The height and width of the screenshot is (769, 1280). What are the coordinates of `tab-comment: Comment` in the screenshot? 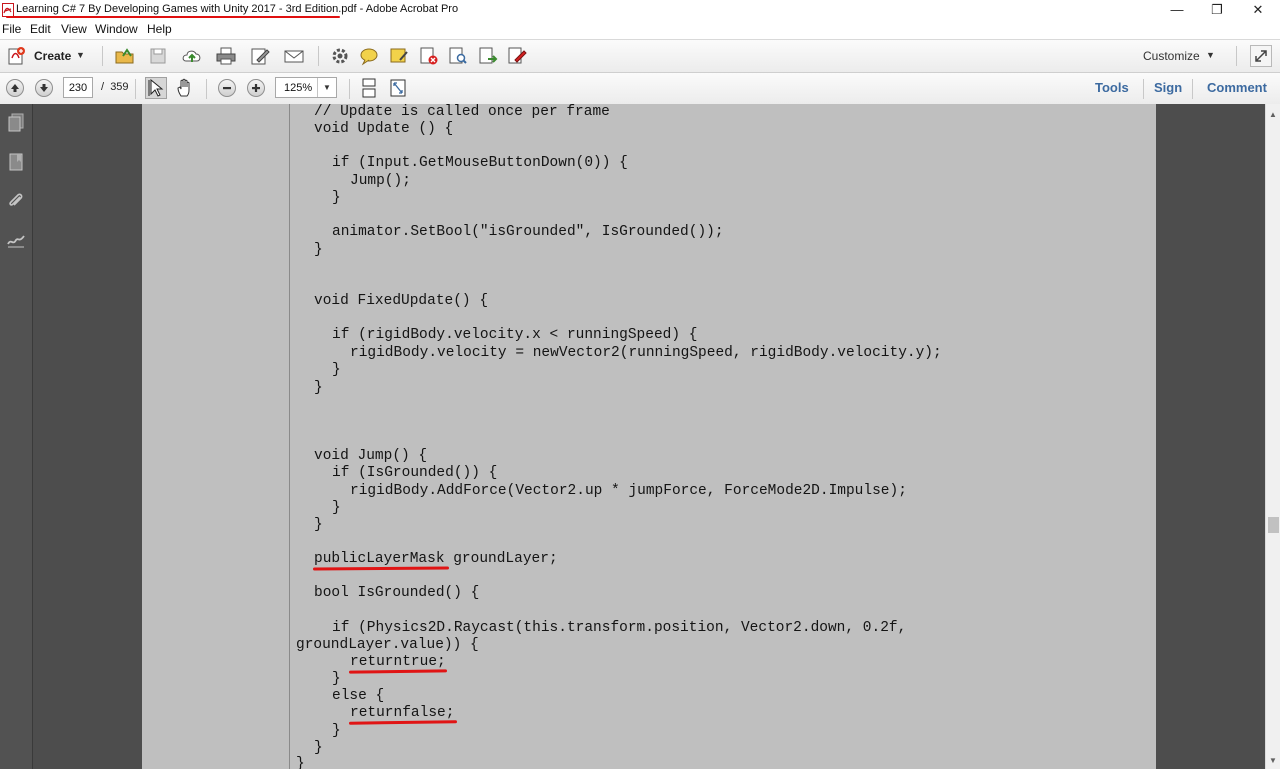 It's located at (1237, 87).